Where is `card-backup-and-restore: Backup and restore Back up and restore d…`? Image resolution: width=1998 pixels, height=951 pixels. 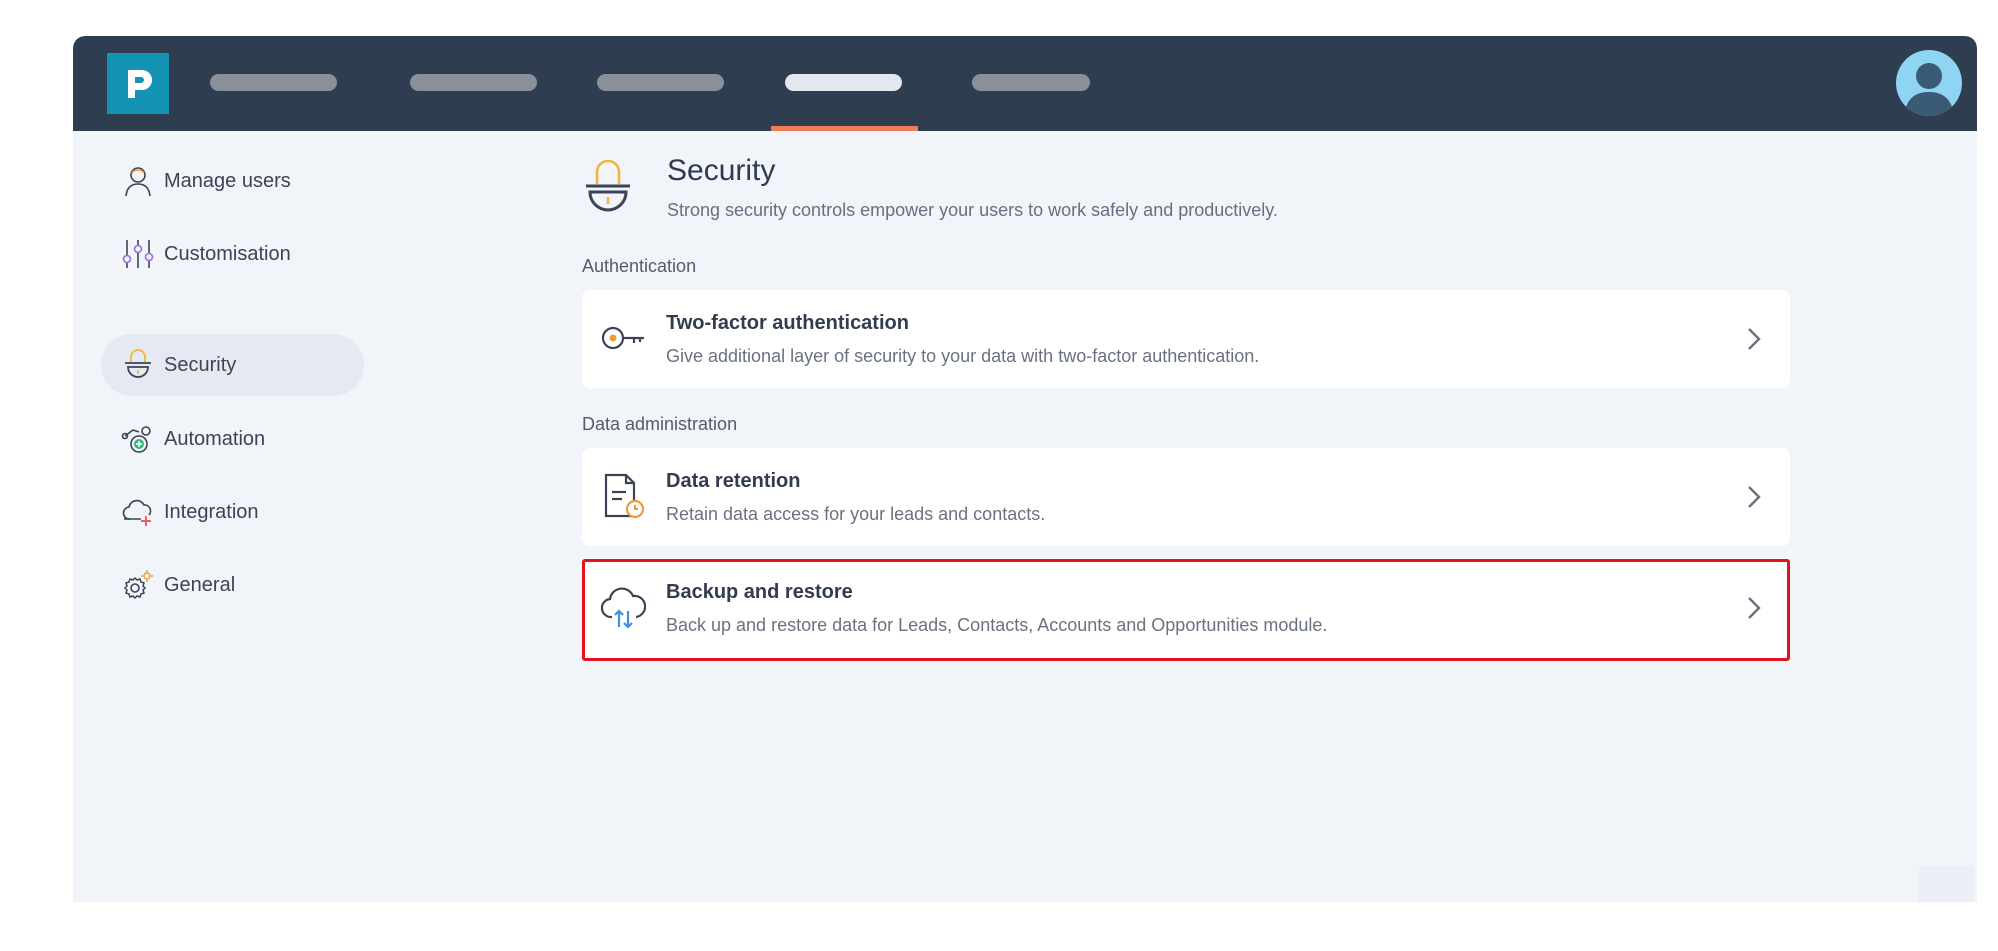 card-backup-and-restore: Backup and restore Back up and restore d… is located at coordinates (1186, 610).